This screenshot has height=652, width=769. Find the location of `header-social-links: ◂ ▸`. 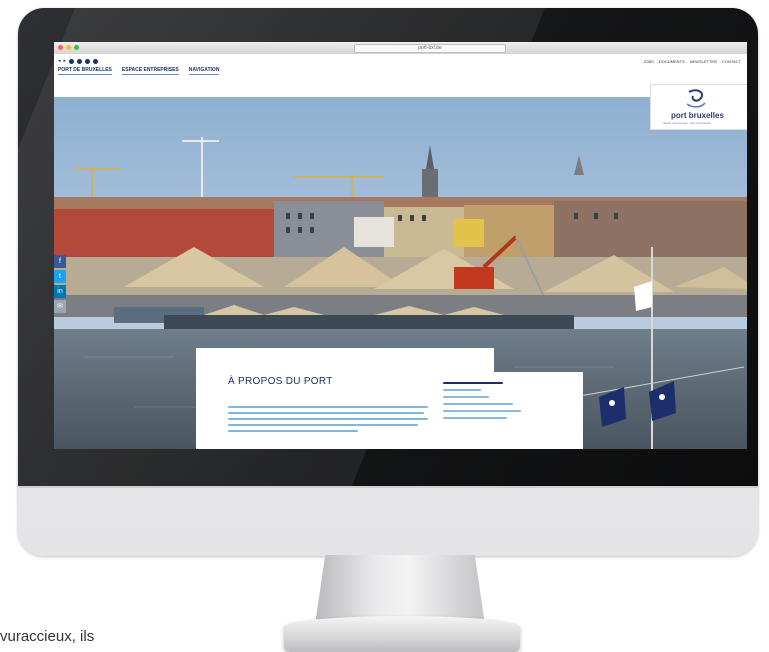

header-social-links: ◂ ▸ is located at coordinates (78, 61).